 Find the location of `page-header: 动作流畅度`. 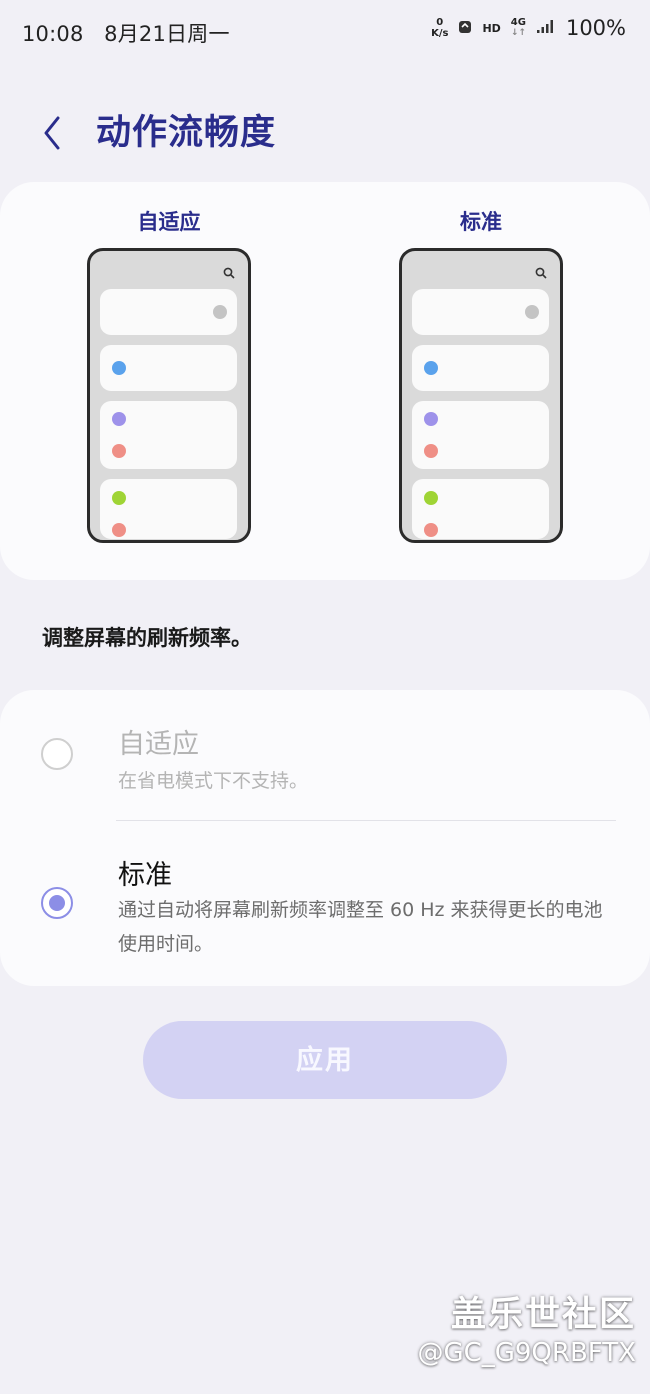

page-header: 动作流畅度 is located at coordinates (325, 128).